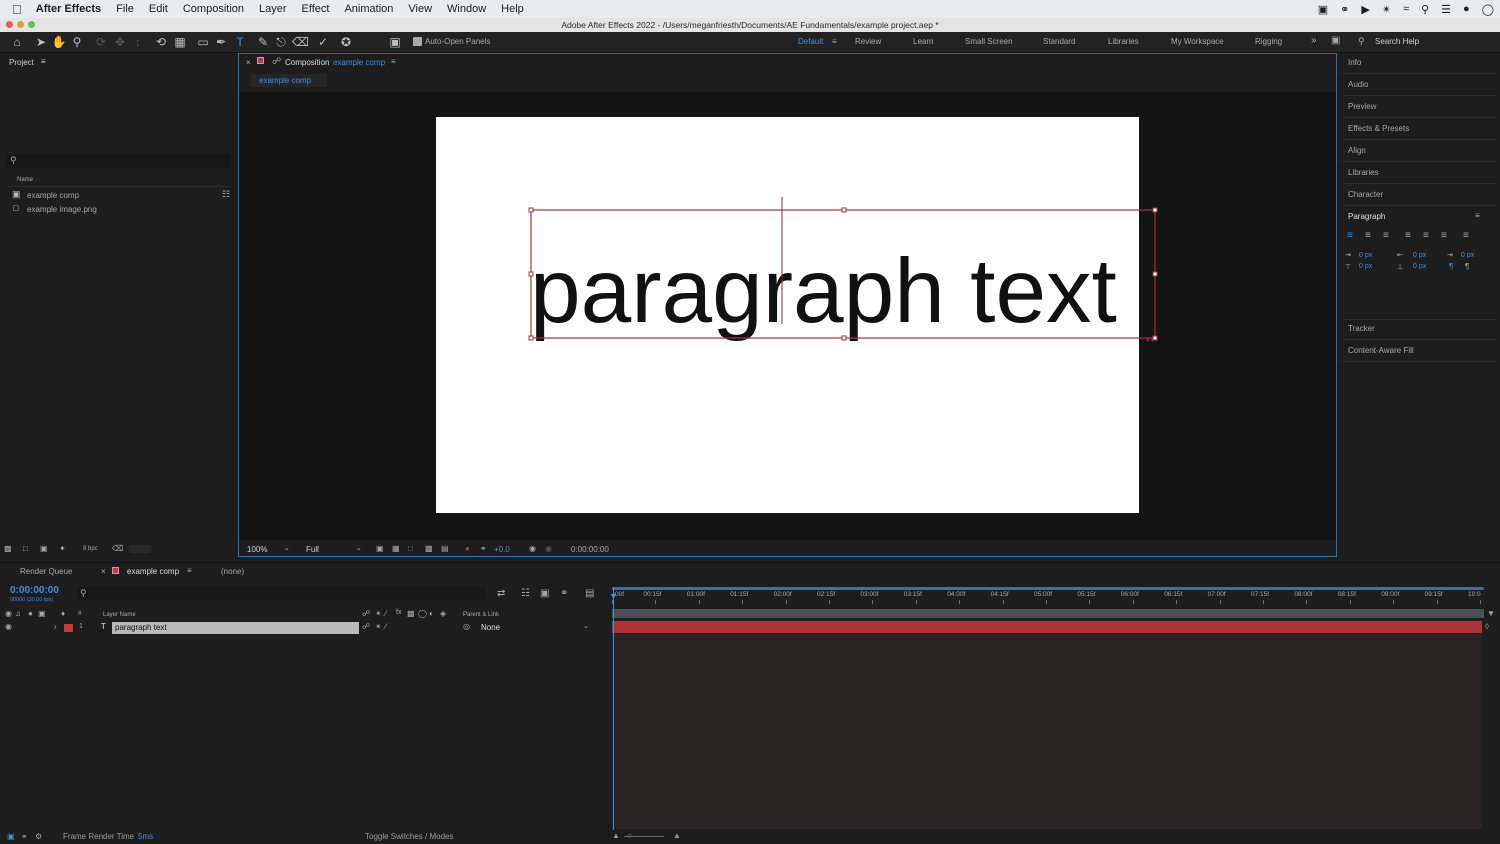 Image resolution: width=1500 pixels, height=844 pixels. Describe the element at coordinates (467, 548) in the screenshot. I see `channel-icon: ●` at that location.